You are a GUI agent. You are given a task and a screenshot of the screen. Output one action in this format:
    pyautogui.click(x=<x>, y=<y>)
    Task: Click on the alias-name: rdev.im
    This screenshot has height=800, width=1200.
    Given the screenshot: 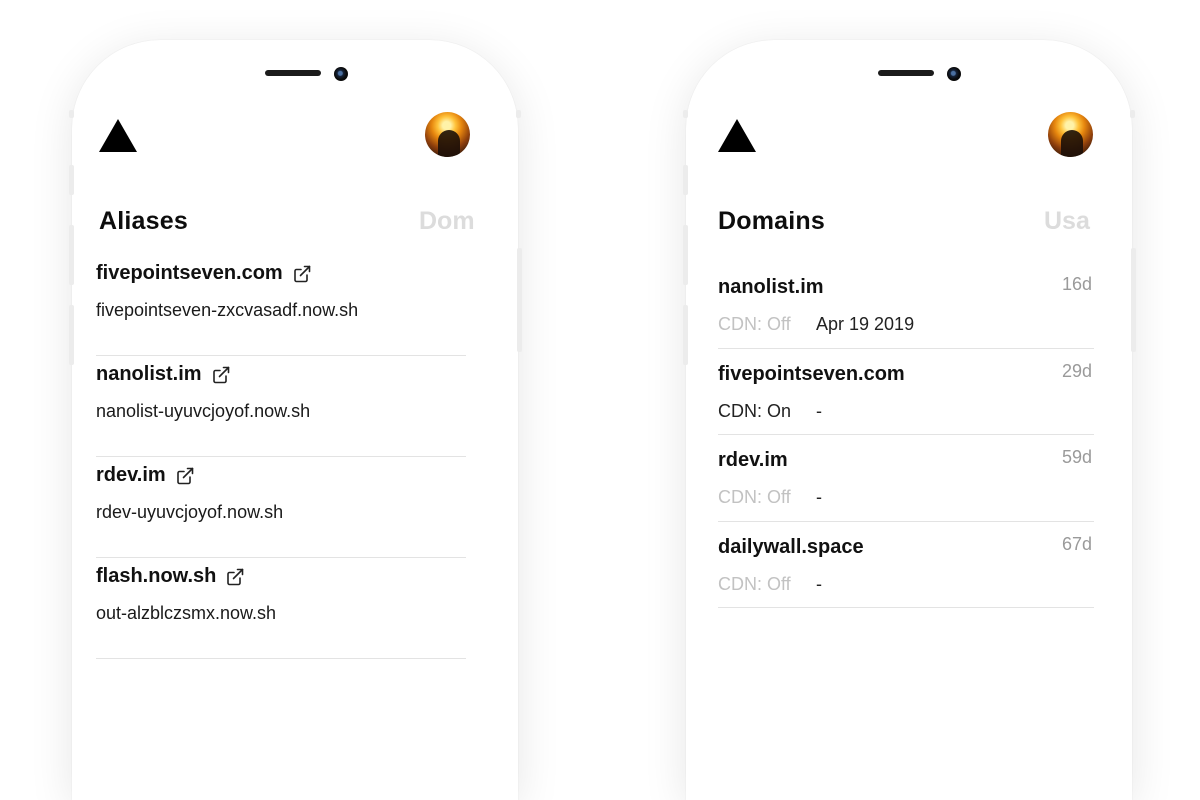 What is the action you would take?
    pyautogui.click(x=131, y=475)
    